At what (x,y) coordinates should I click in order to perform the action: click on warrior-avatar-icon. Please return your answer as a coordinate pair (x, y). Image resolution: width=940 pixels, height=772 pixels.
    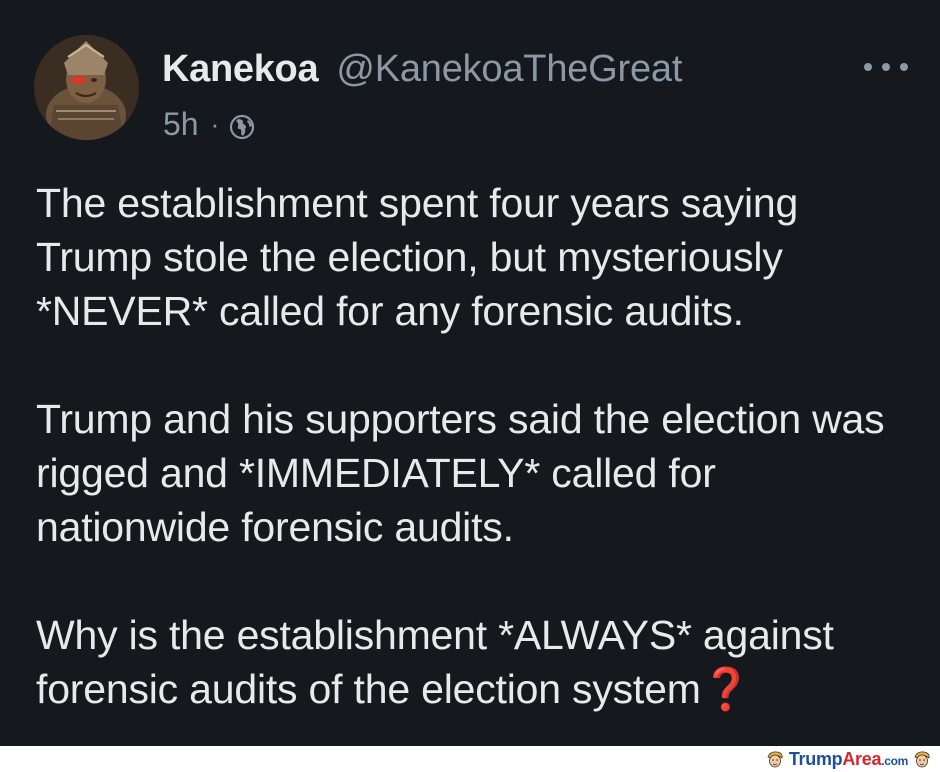
    Looking at the image, I should click on (86, 87).